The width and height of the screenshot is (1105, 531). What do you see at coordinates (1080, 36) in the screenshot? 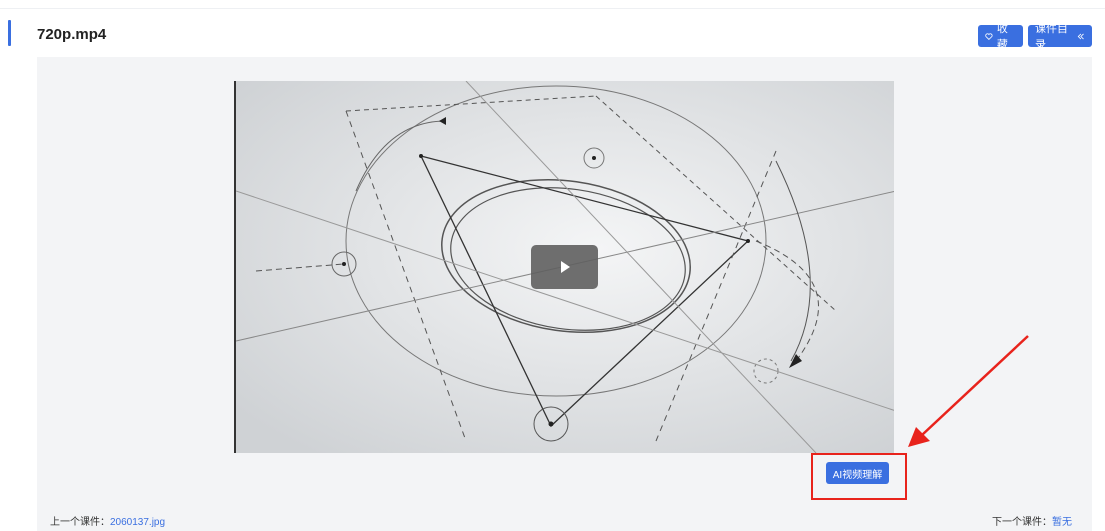
I see `double-chevron-left-icon` at bounding box center [1080, 36].